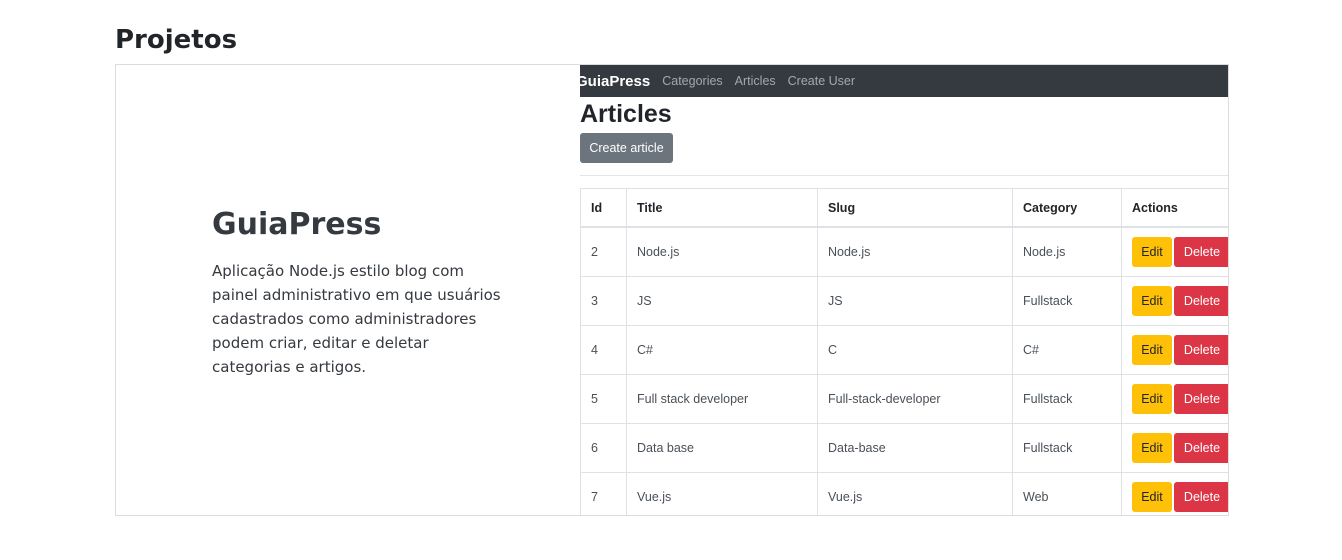  Describe the element at coordinates (603, 448) in the screenshot. I see `cell-id: 6` at that location.